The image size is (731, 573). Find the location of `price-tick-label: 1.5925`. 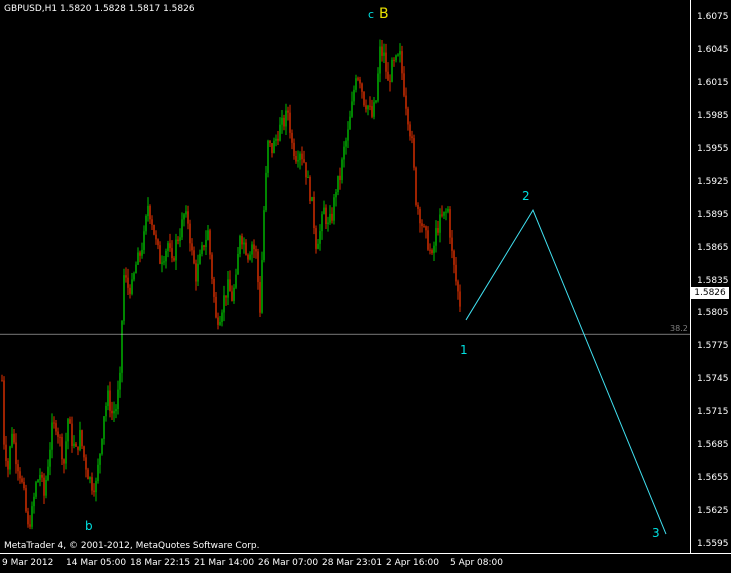

price-tick-label: 1.5925 is located at coordinates (713, 181).